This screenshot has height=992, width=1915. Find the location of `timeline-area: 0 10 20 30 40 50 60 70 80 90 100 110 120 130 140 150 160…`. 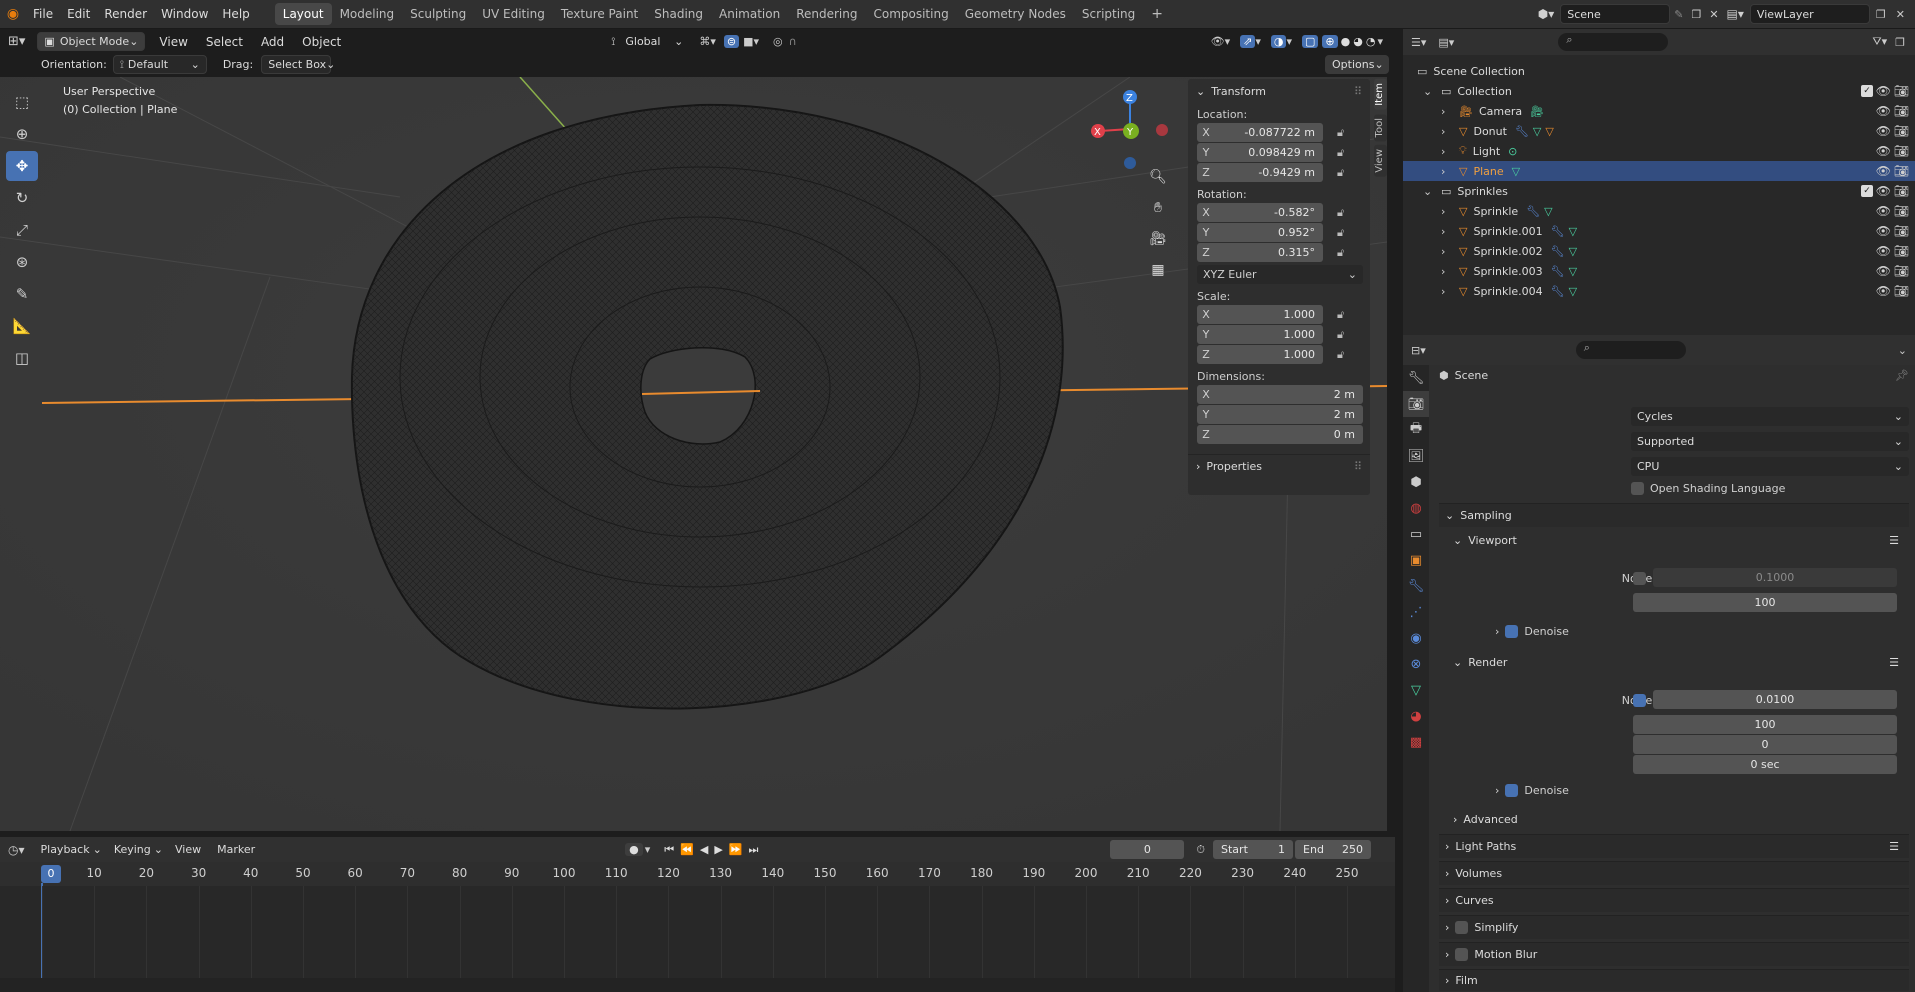

timeline-area: 0 10 20 30 40 50 60 70 80 90 100 110 120 130 140 150 160… is located at coordinates (697, 927).